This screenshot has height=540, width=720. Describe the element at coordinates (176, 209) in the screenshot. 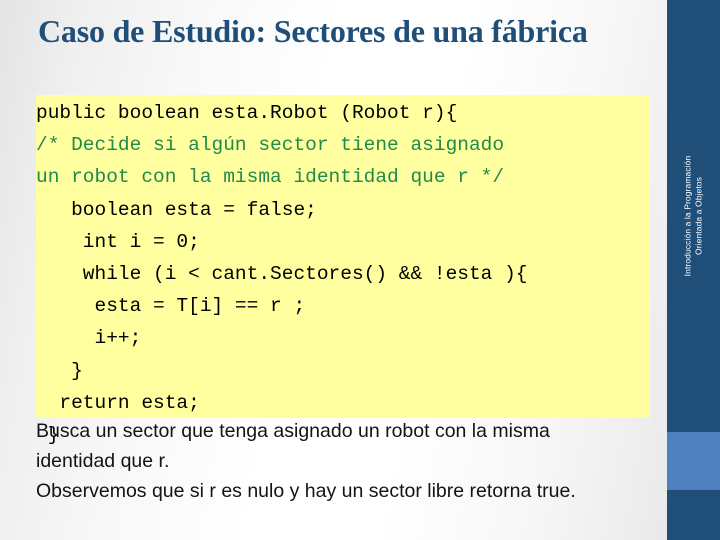

I see `code-line-4: boolean esta = false;` at that location.